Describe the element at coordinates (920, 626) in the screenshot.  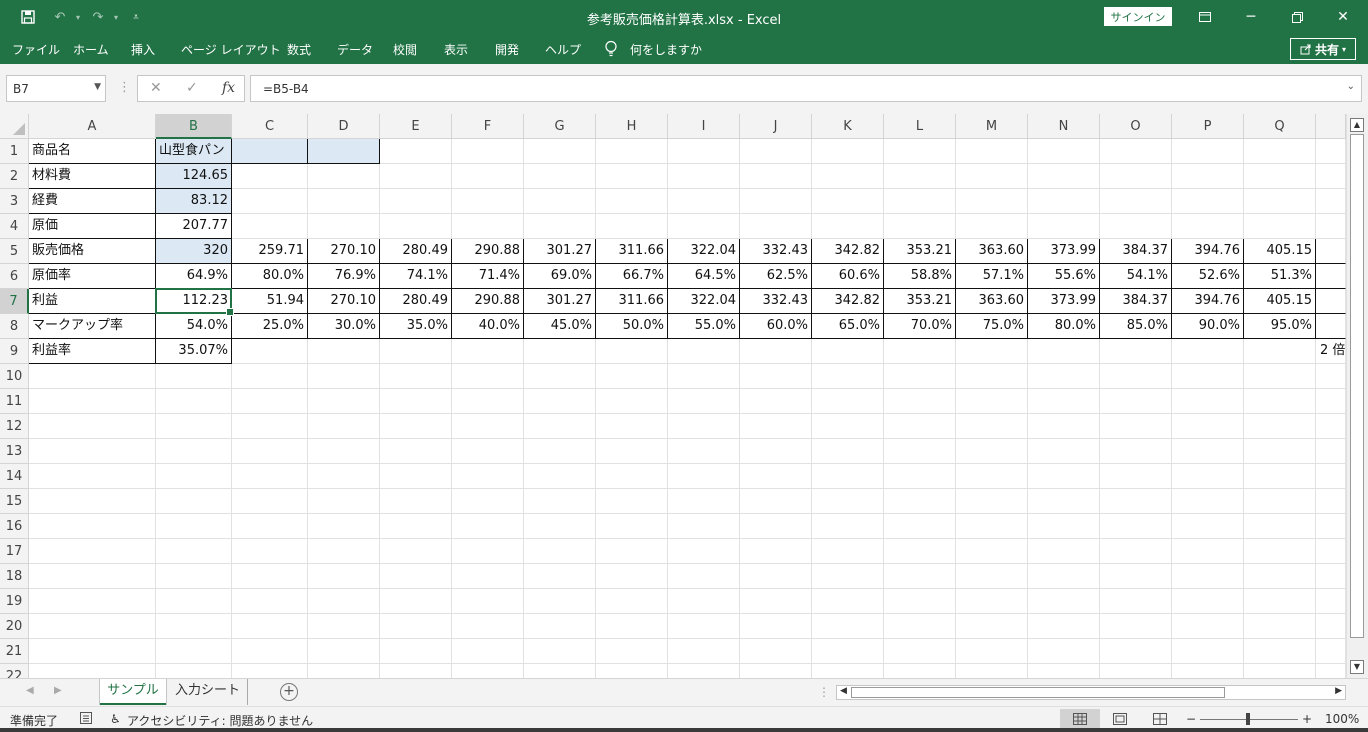
I see `cell-l20` at that location.